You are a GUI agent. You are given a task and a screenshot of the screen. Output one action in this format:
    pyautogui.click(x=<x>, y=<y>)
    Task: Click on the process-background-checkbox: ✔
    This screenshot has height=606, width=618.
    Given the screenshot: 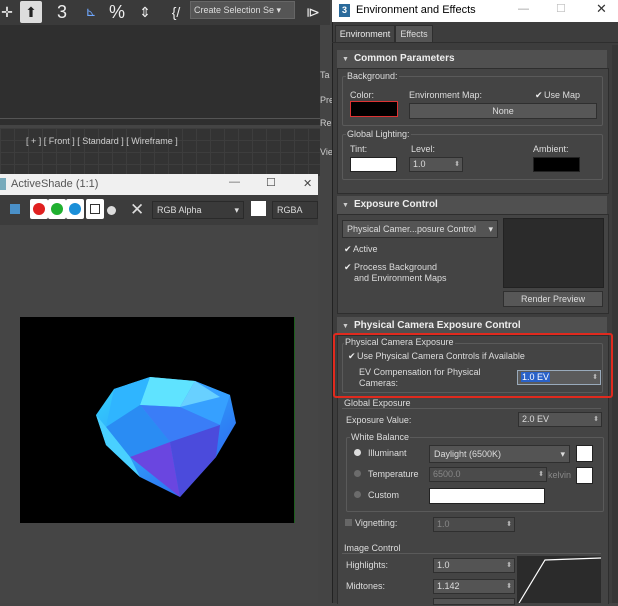 What is the action you would take?
    pyautogui.click(x=348, y=267)
    